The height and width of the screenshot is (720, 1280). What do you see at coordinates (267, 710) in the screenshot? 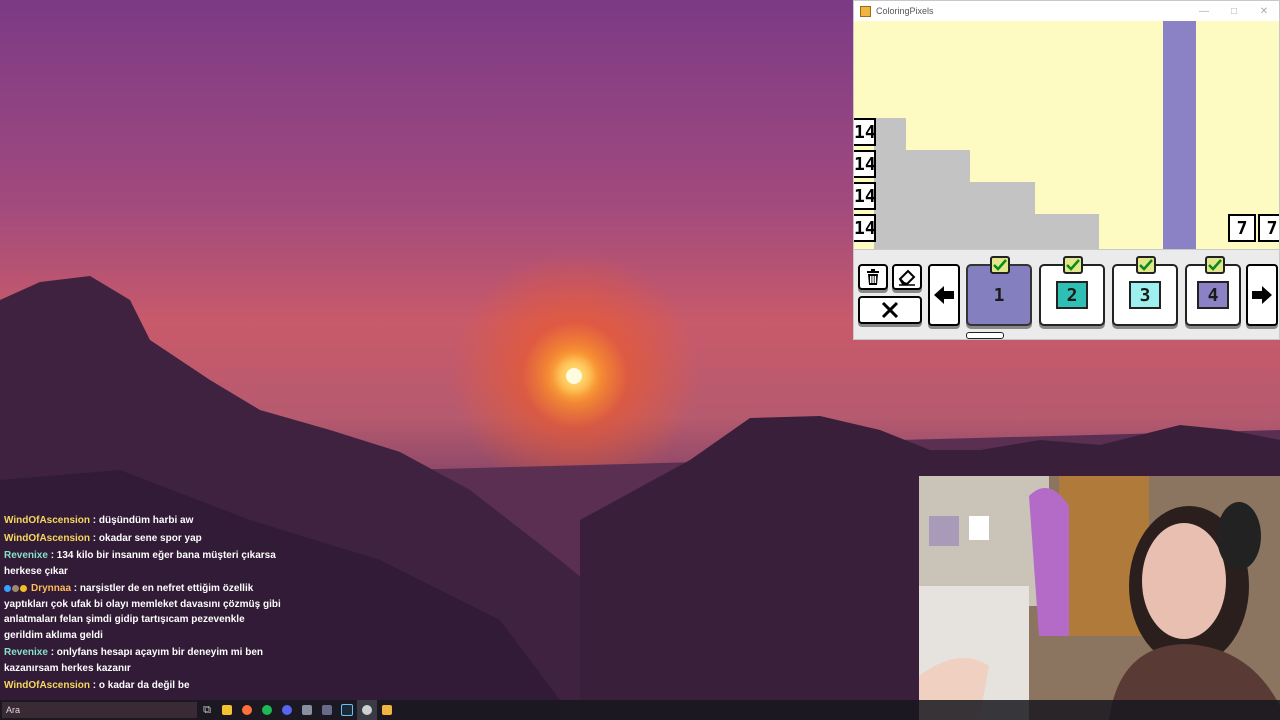
I see `spotify-icon` at bounding box center [267, 710].